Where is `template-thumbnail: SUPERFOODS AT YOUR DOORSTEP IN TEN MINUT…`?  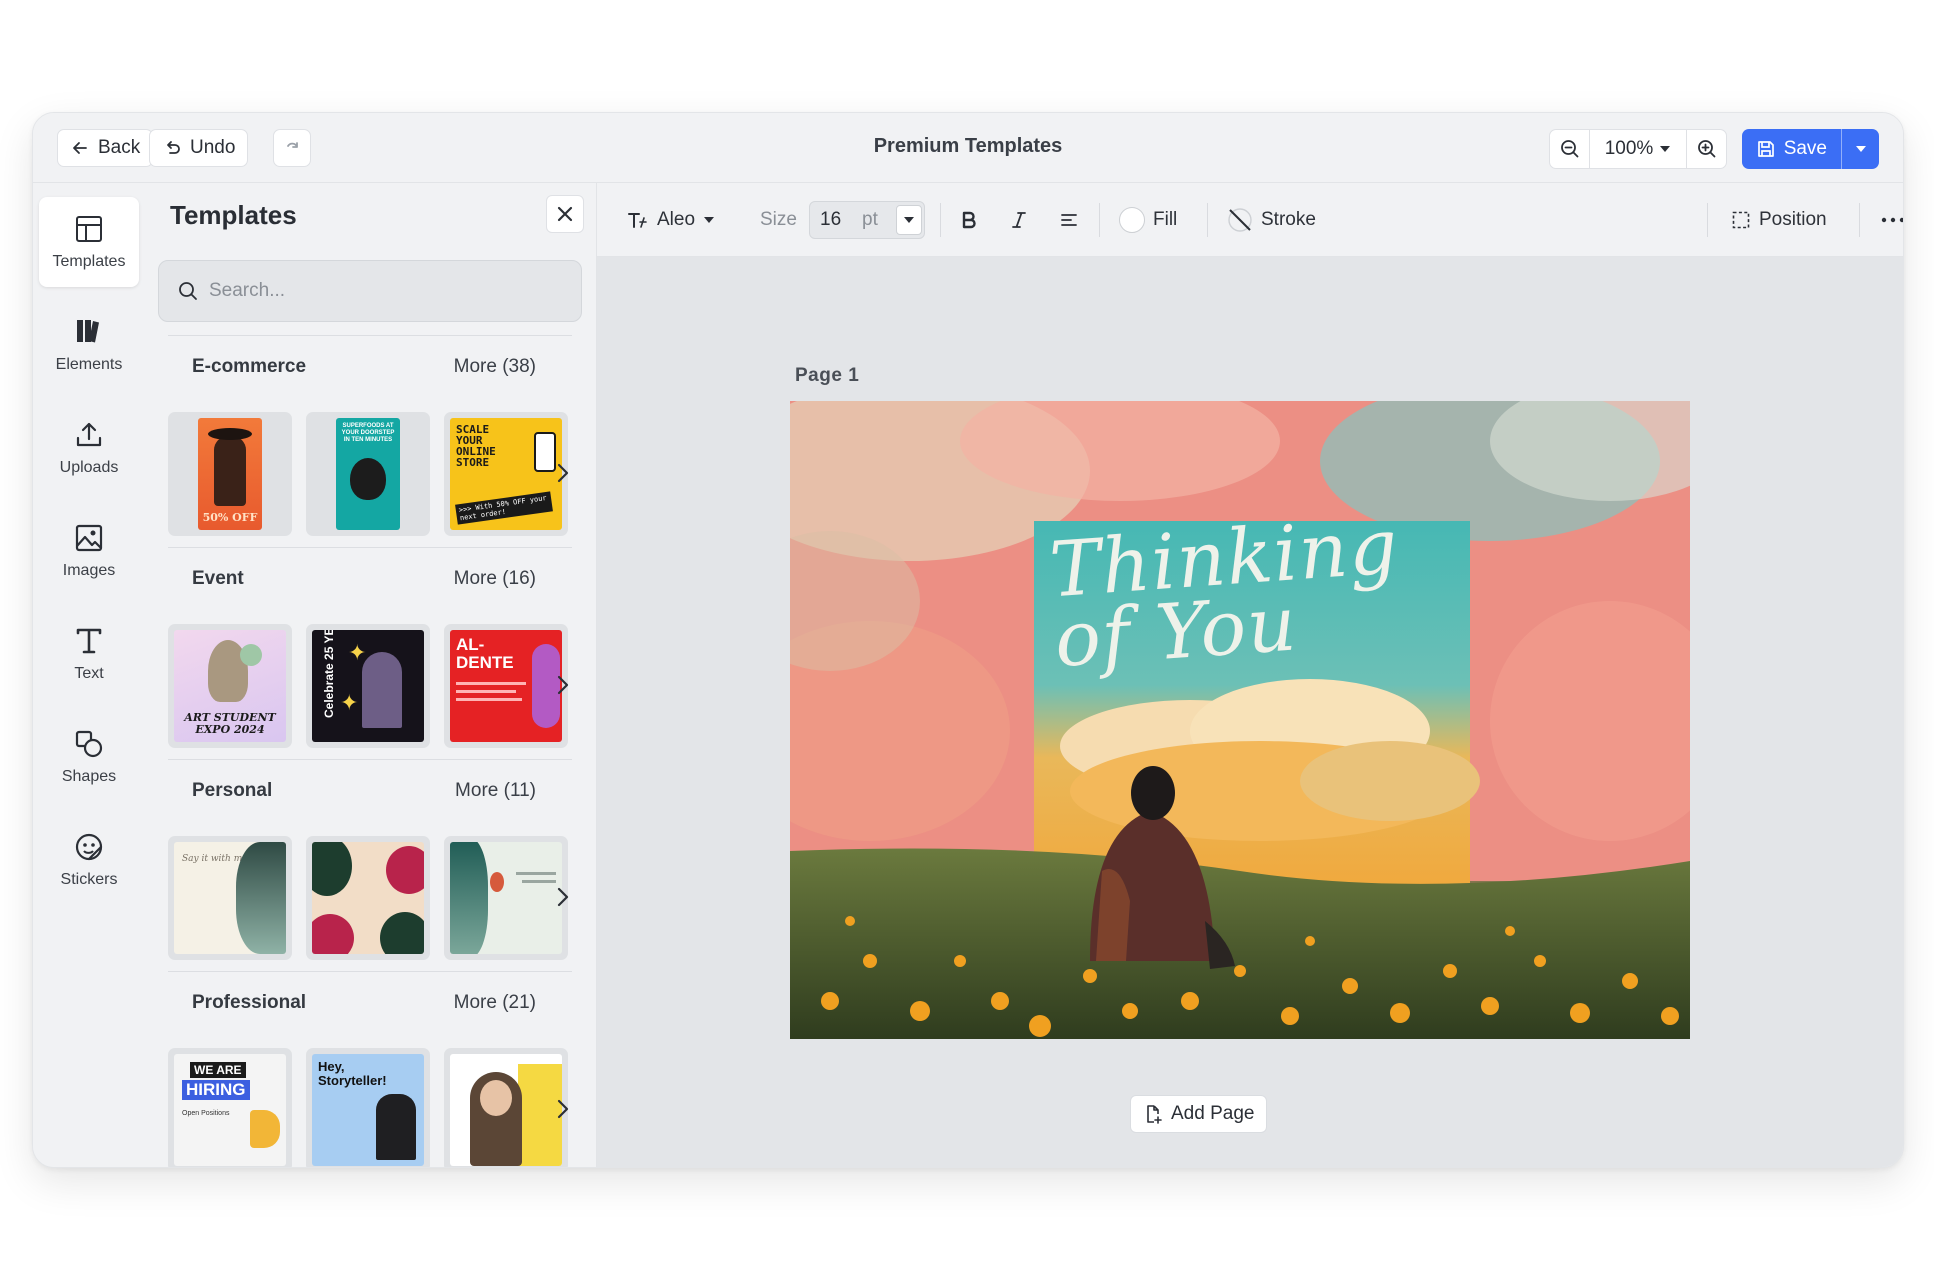
template-thumbnail: SUPERFOODS AT YOUR DOORSTEP IN TEN MINUT… is located at coordinates (368, 474).